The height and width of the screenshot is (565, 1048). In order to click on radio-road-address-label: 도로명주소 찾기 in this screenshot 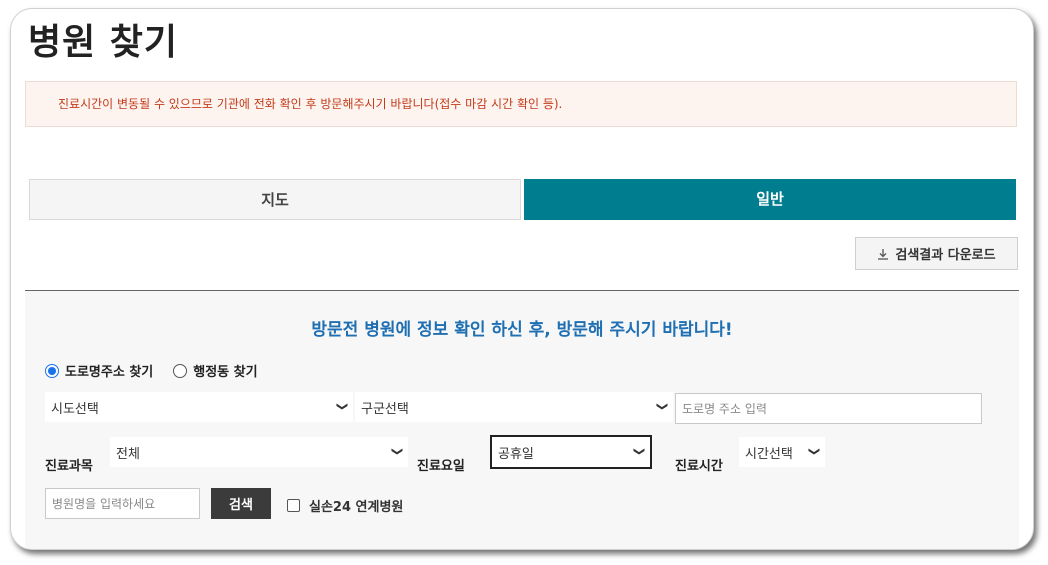, I will do `click(109, 370)`.